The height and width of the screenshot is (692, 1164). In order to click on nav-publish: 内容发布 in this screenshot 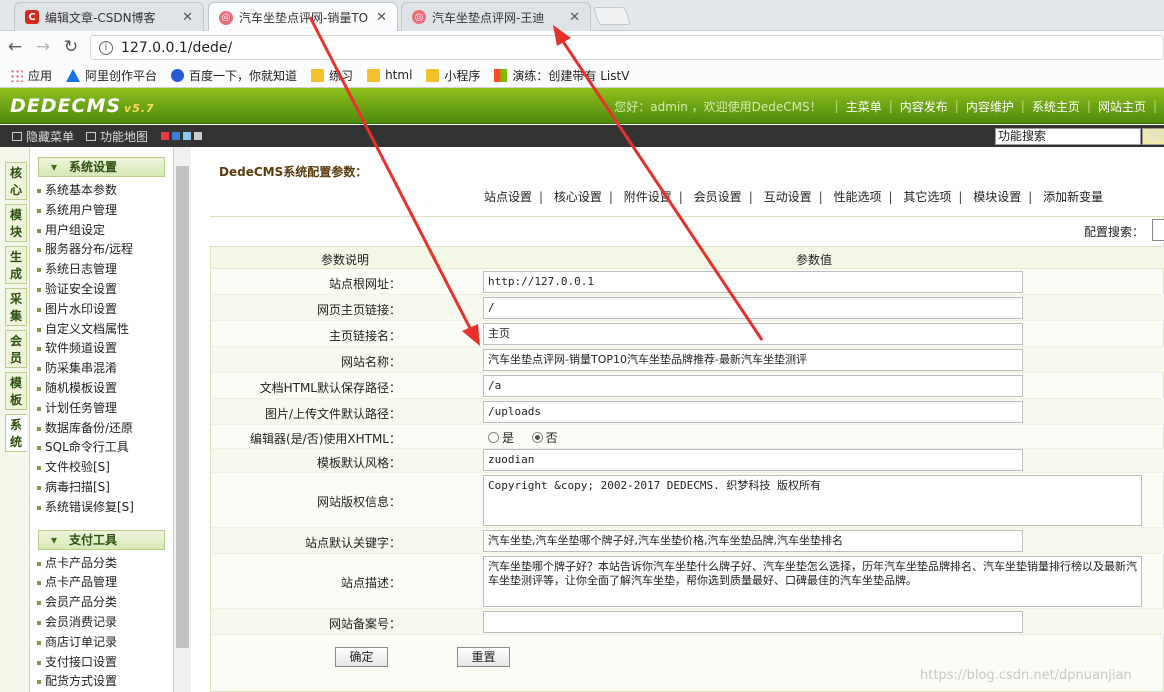, I will do `click(924, 106)`.